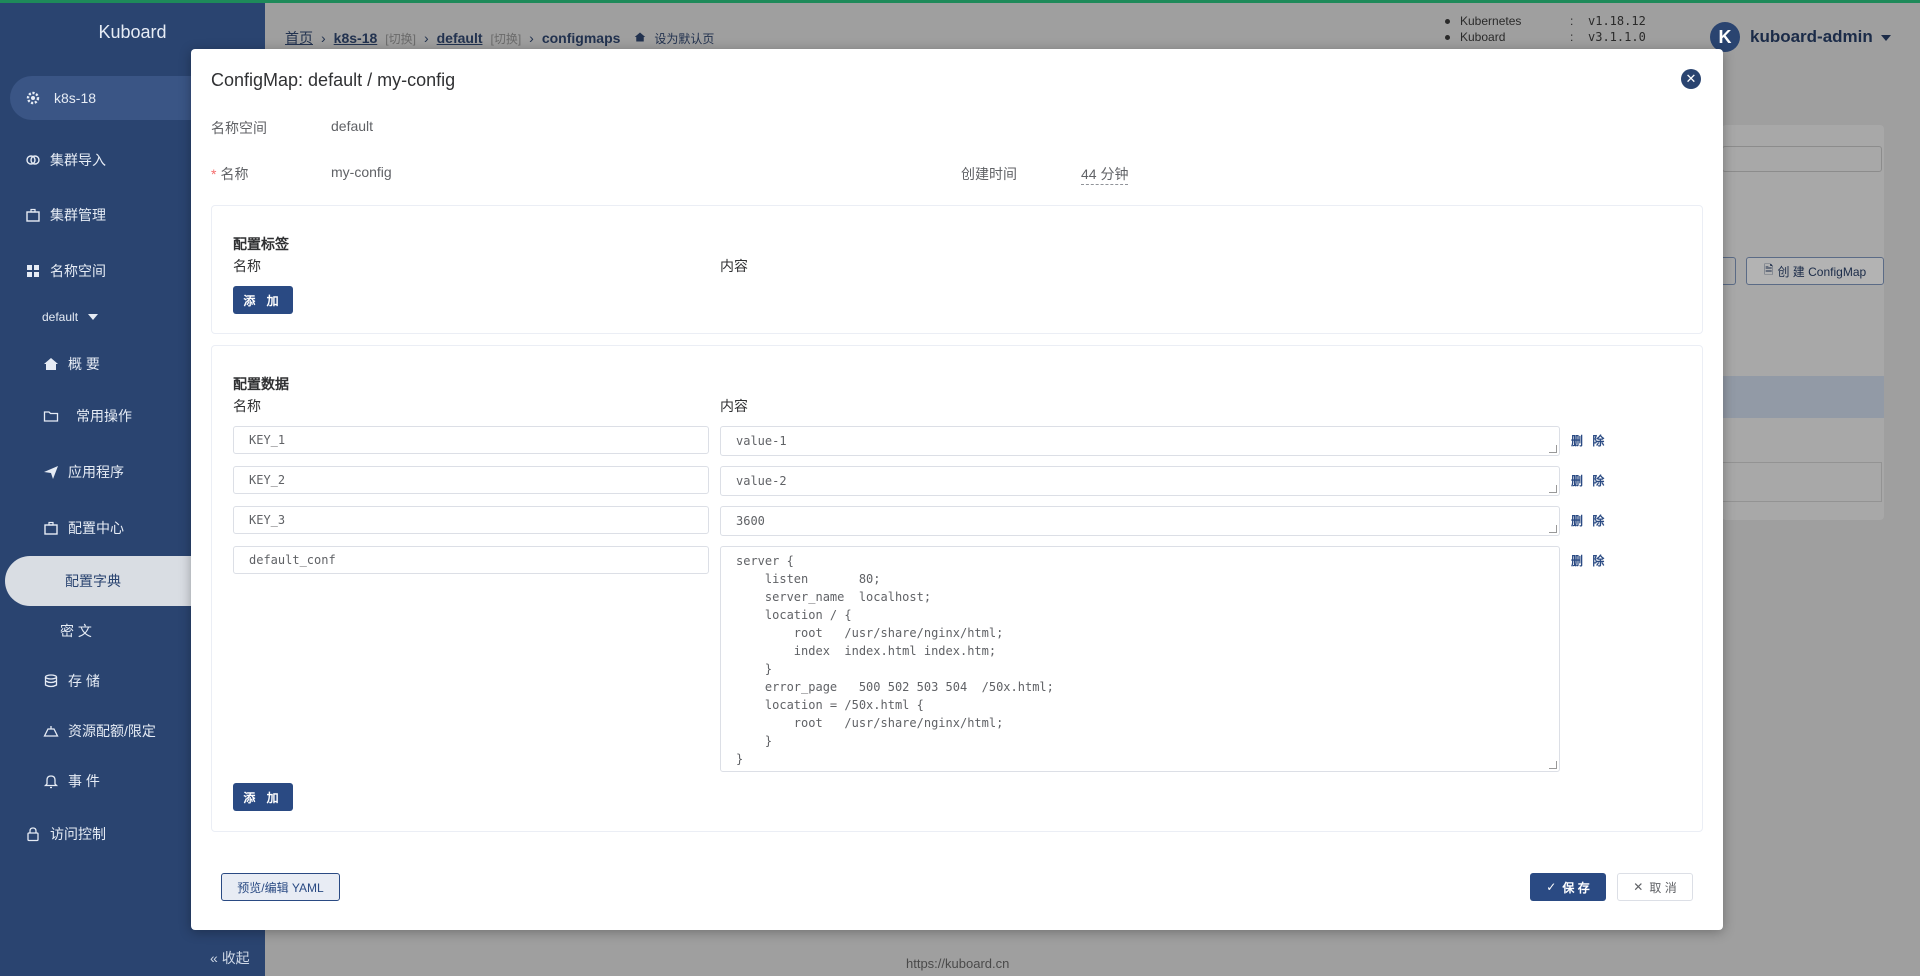 The height and width of the screenshot is (976, 1920). What do you see at coordinates (214, 958) in the screenshot?
I see `double-chevron-left-icon: «` at bounding box center [214, 958].